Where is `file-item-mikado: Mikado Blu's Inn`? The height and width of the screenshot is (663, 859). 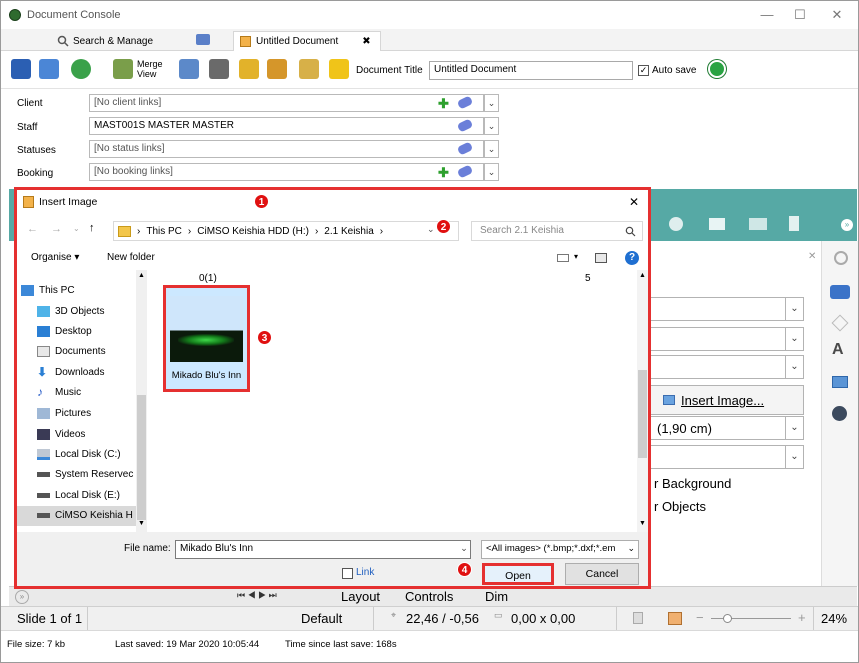
file-item-mikado: Mikado Blu's Inn is located at coordinates (206, 338).